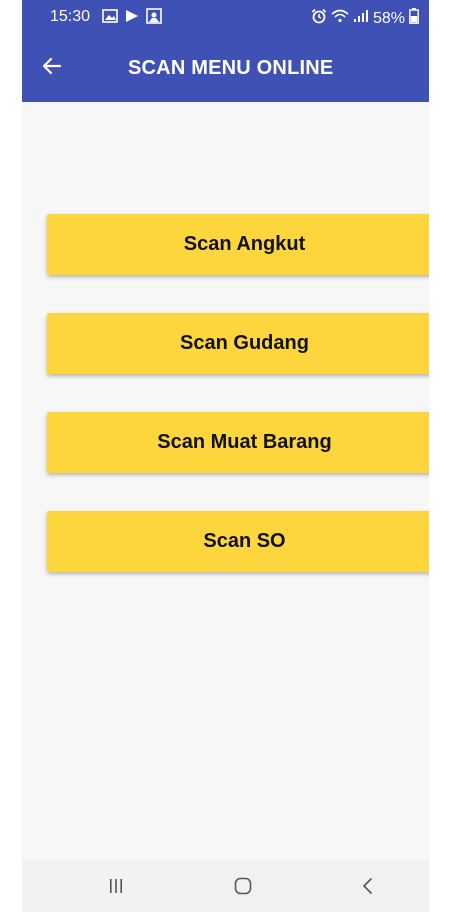 Image resolution: width=451 pixels, height=912 pixels. What do you see at coordinates (116, 886) in the screenshot?
I see `recent-apps-icon` at bounding box center [116, 886].